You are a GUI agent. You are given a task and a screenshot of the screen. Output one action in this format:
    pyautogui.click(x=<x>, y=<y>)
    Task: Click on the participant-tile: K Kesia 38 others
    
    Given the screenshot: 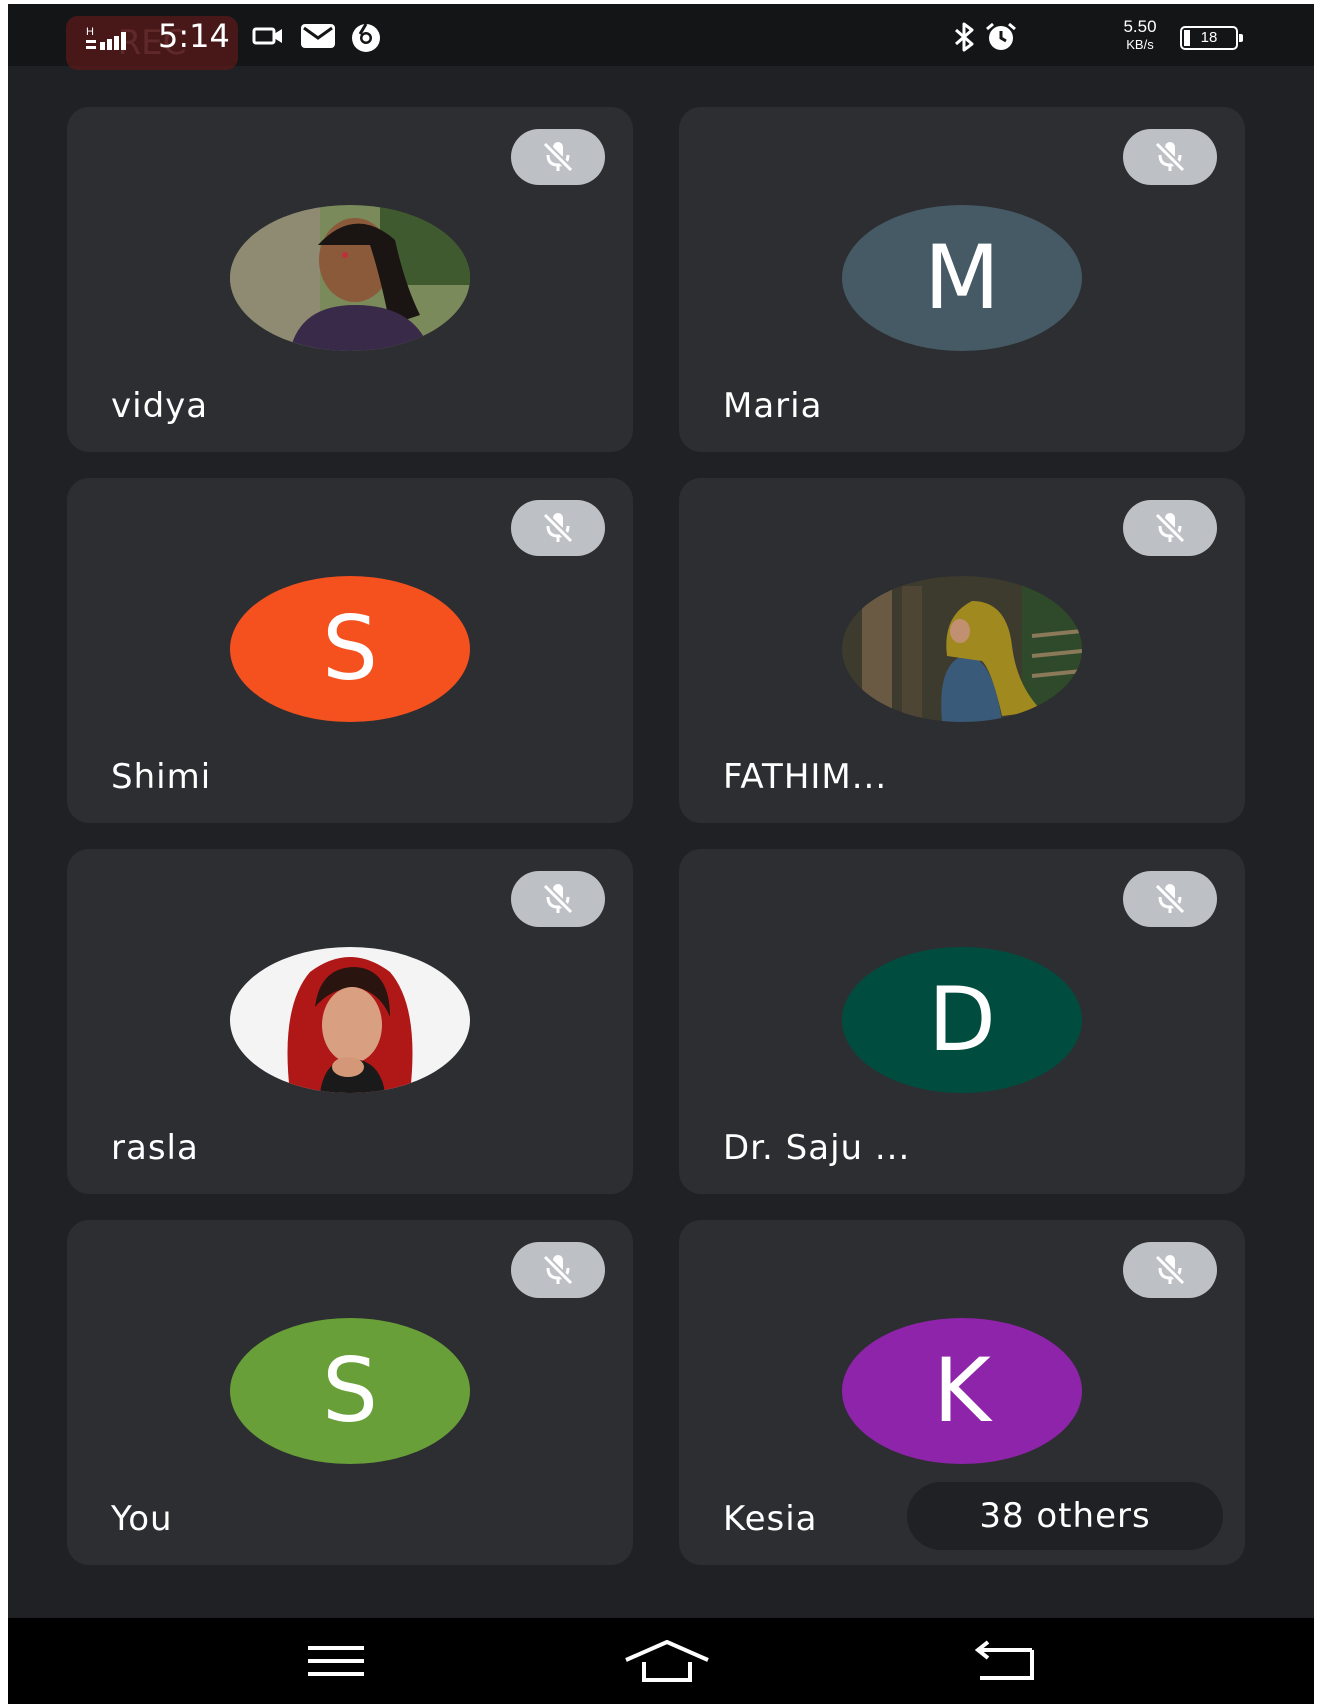 What is the action you would take?
    pyautogui.click(x=962, y=1392)
    